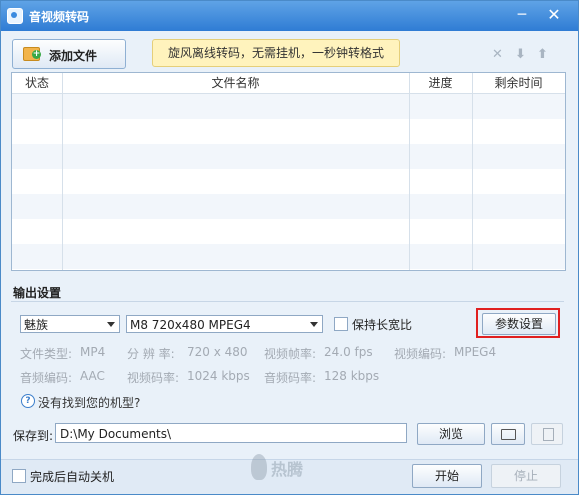 This screenshot has width=579, height=495. I want to click on save-to-label: 保存到:, so click(33, 436).